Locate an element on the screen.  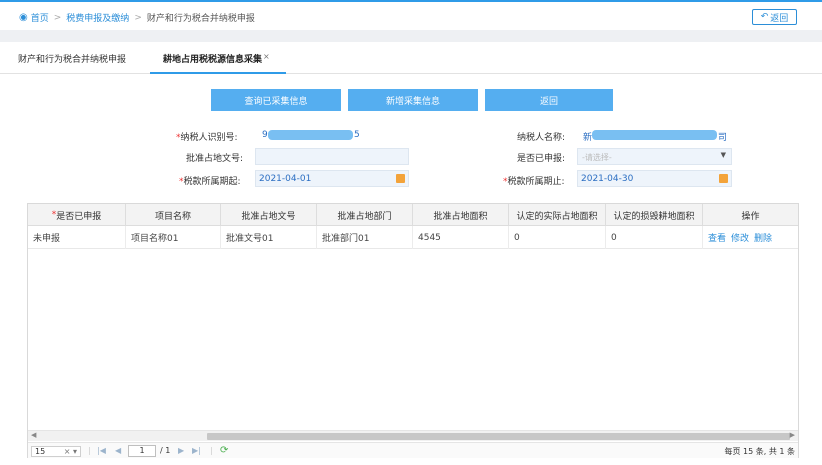
cell-damaged-area: 0 is located at coordinates (654, 237).